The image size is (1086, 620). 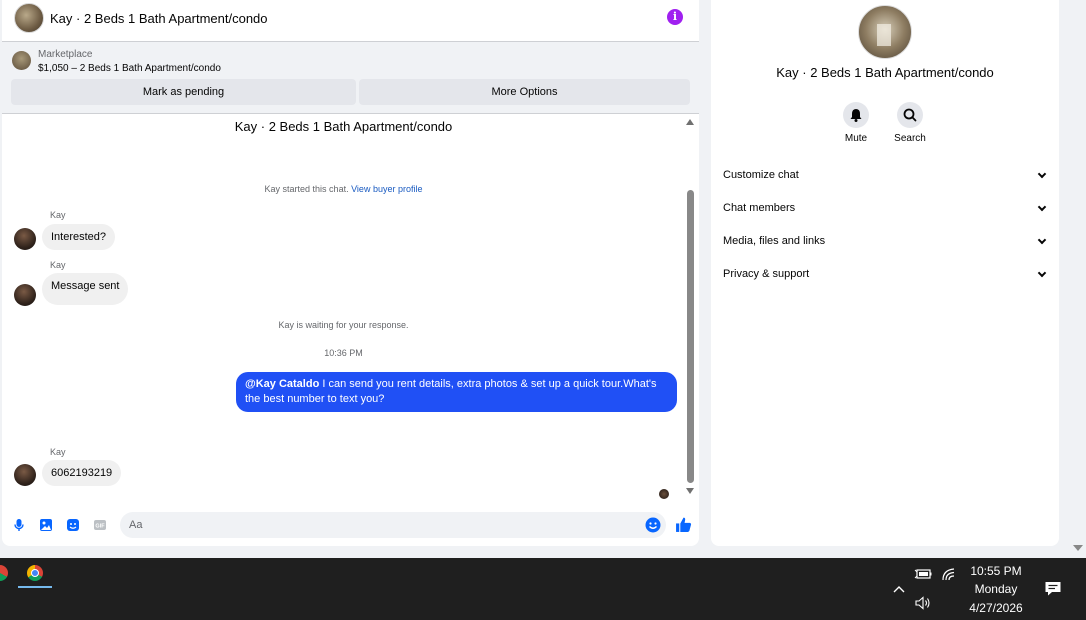 I want to click on section-label: Customize chat, so click(x=761, y=175).